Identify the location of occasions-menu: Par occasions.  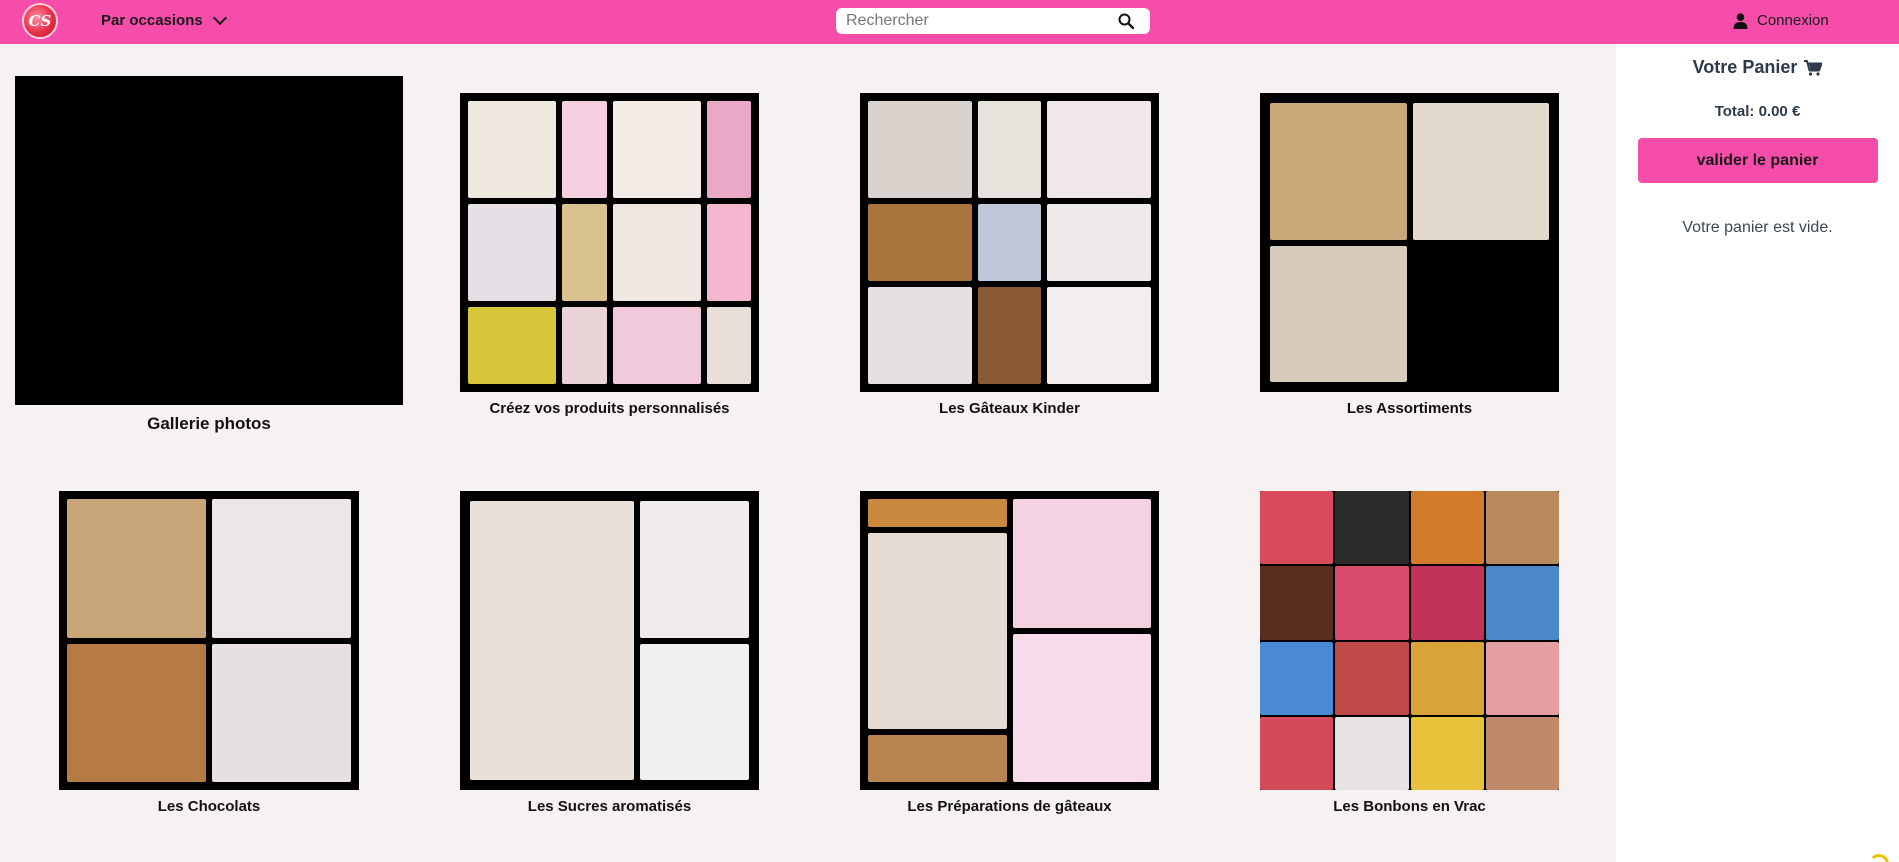
(164, 19).